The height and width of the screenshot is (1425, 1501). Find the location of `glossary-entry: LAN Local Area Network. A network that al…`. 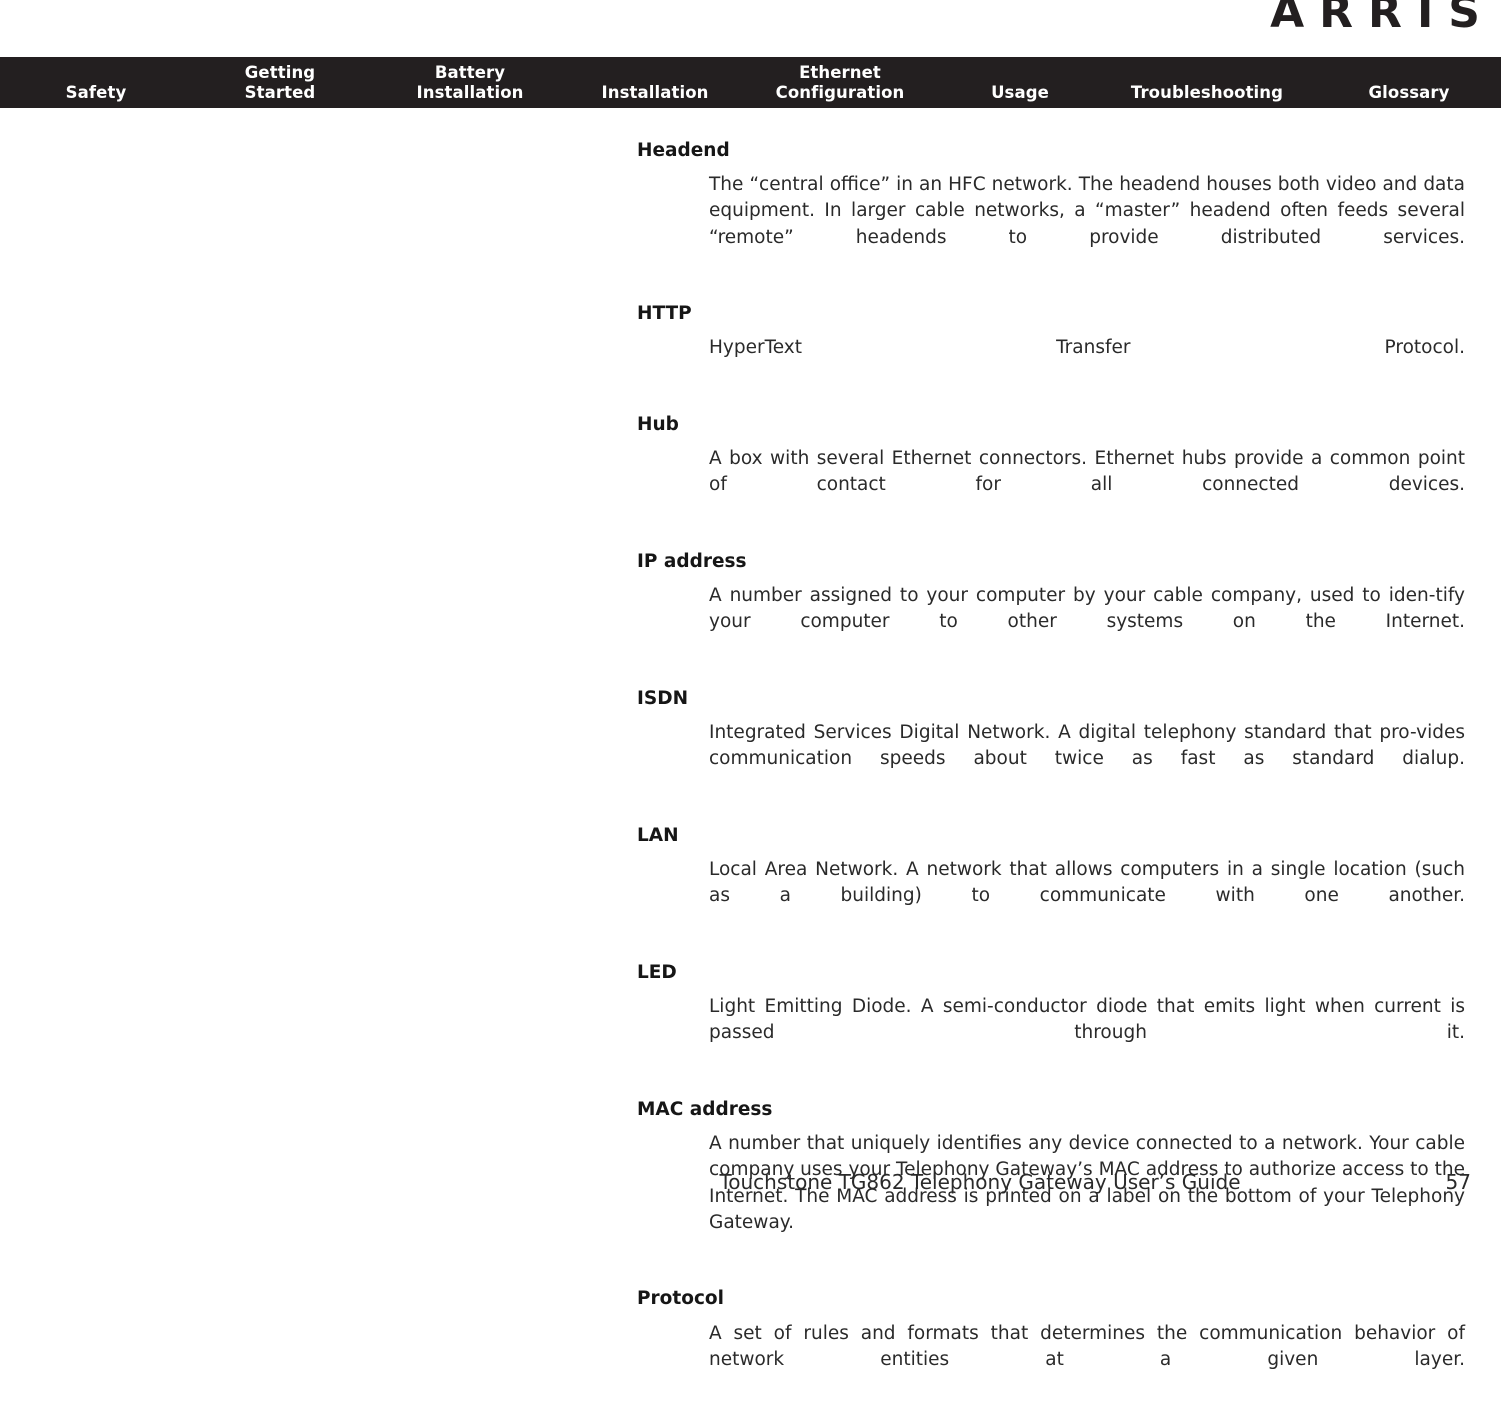

glossary-entry: LAN Local Area Network. A network that al… is located at coordinates (1051, 893).